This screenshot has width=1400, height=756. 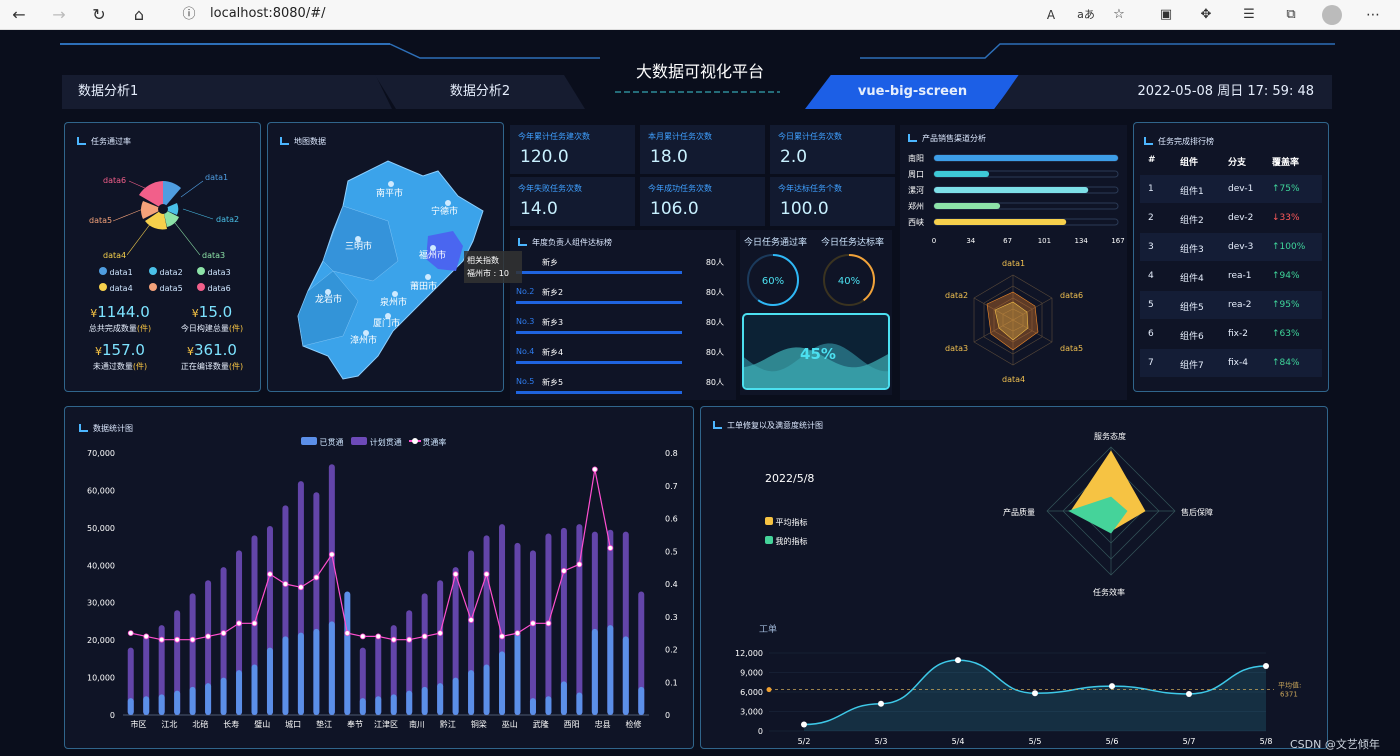 What do you see at coordinates (1166, 15) in the screenshot?
I see `collections-icon: ▣` at bounding box center [1166, 15].